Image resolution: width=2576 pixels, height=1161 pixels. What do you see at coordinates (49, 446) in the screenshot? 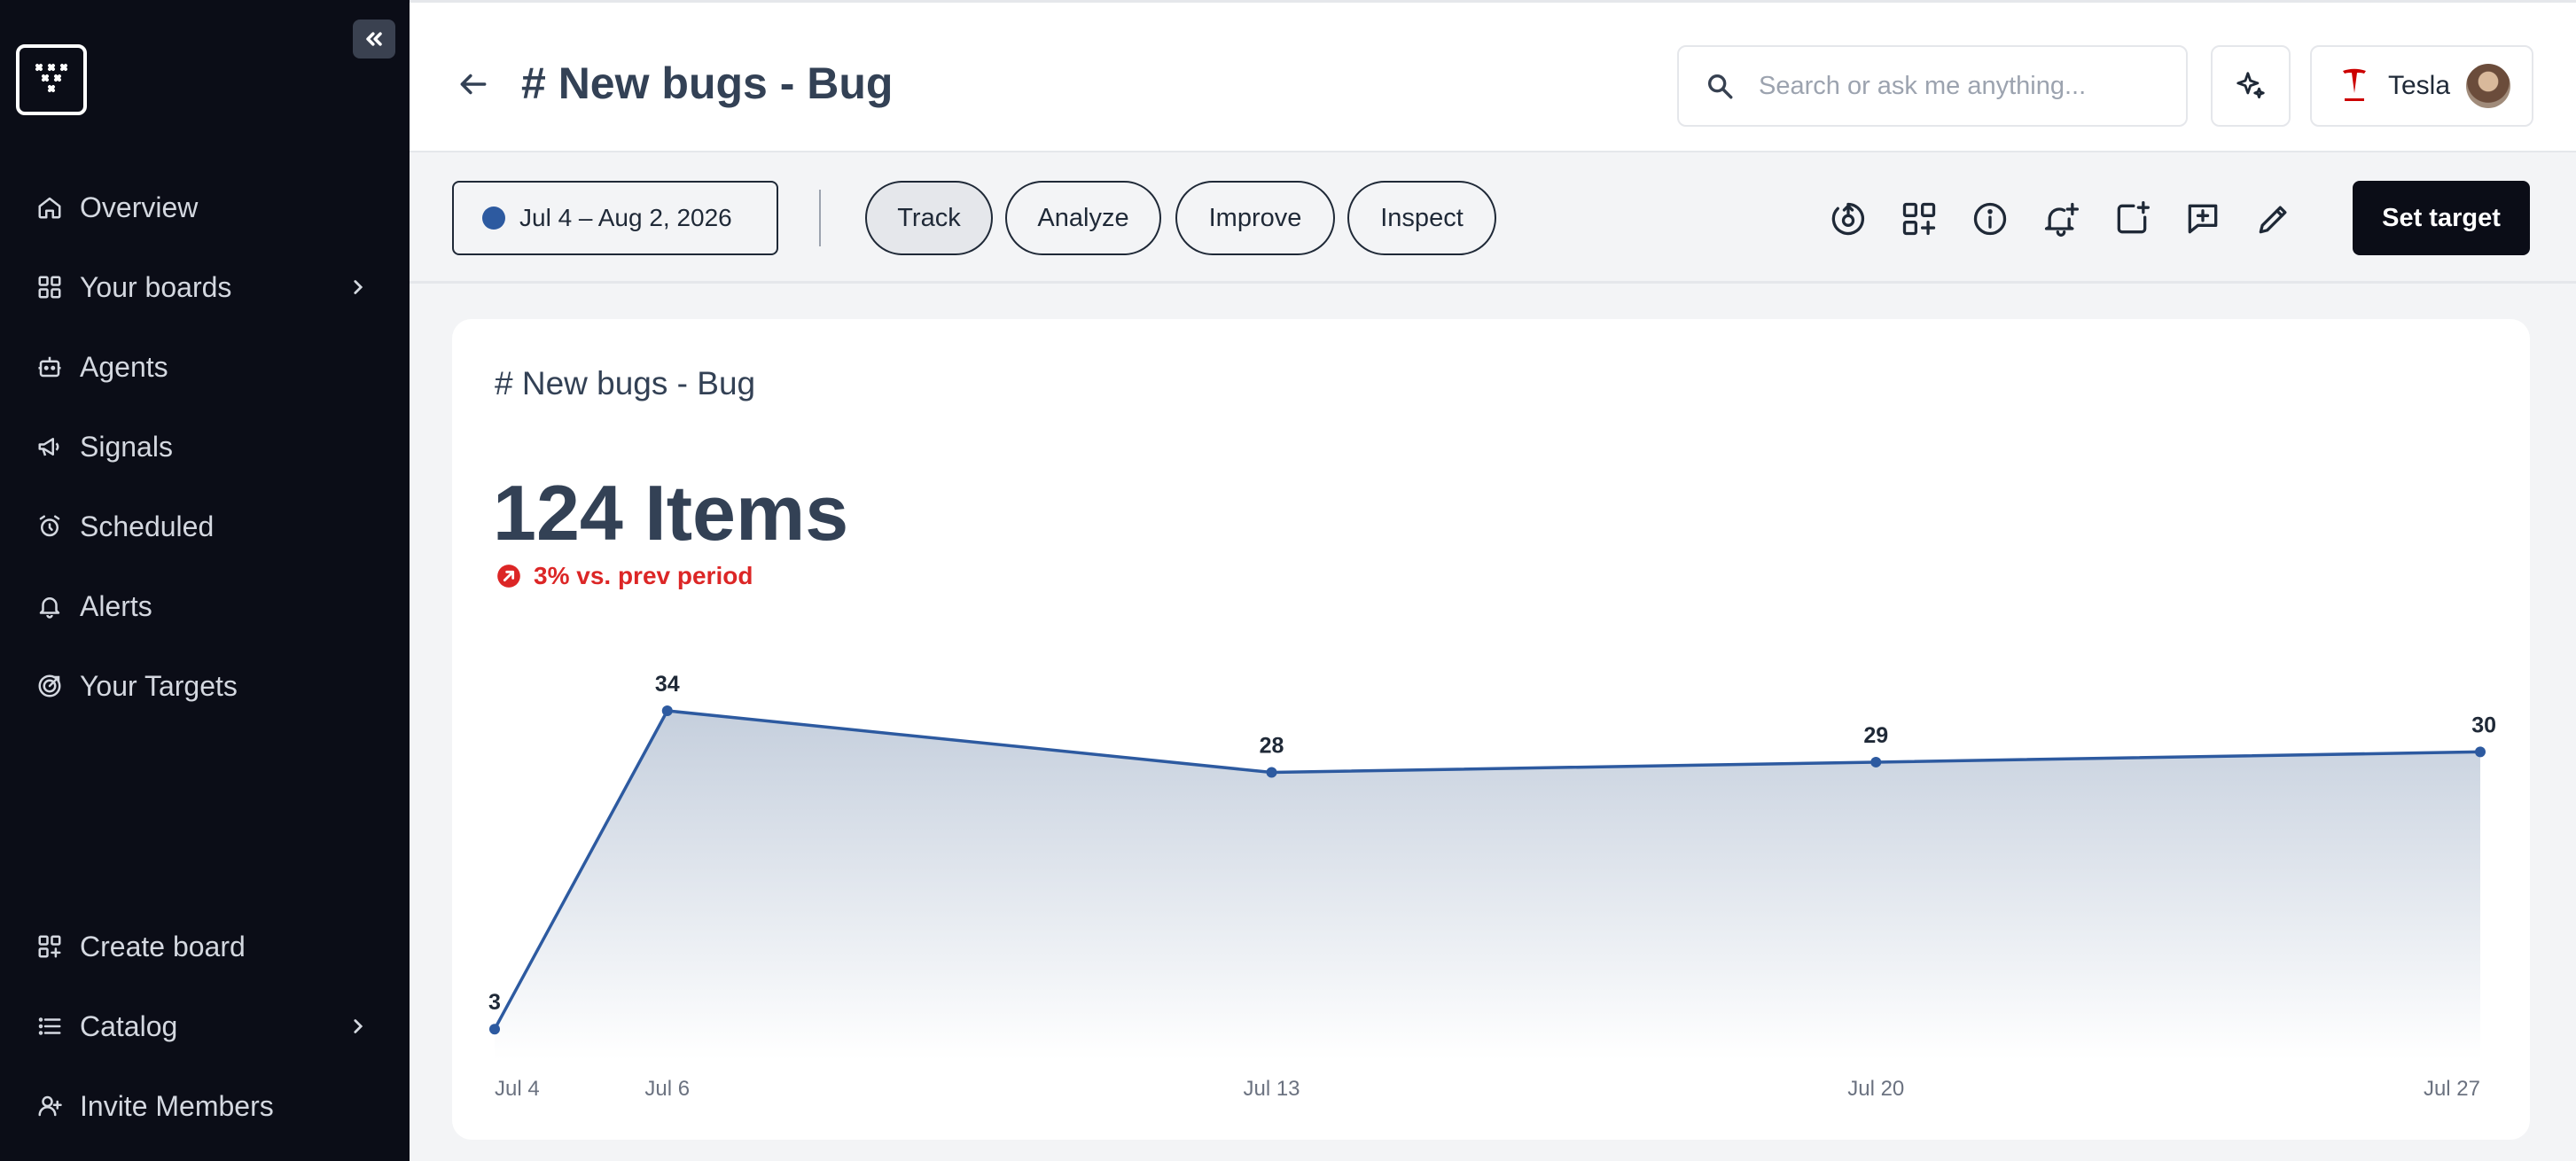
I see `megaphone-icon` at bounding box center [49, 446].